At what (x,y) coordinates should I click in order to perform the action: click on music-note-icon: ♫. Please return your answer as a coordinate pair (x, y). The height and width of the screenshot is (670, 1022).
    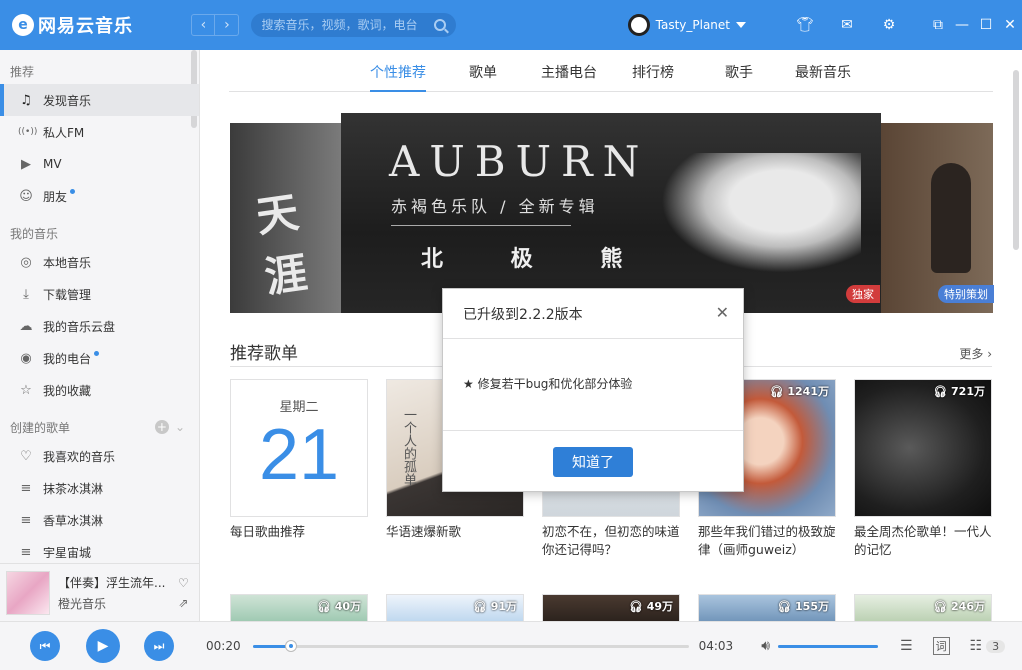
    Looking at the image, I should click on (26, 100).